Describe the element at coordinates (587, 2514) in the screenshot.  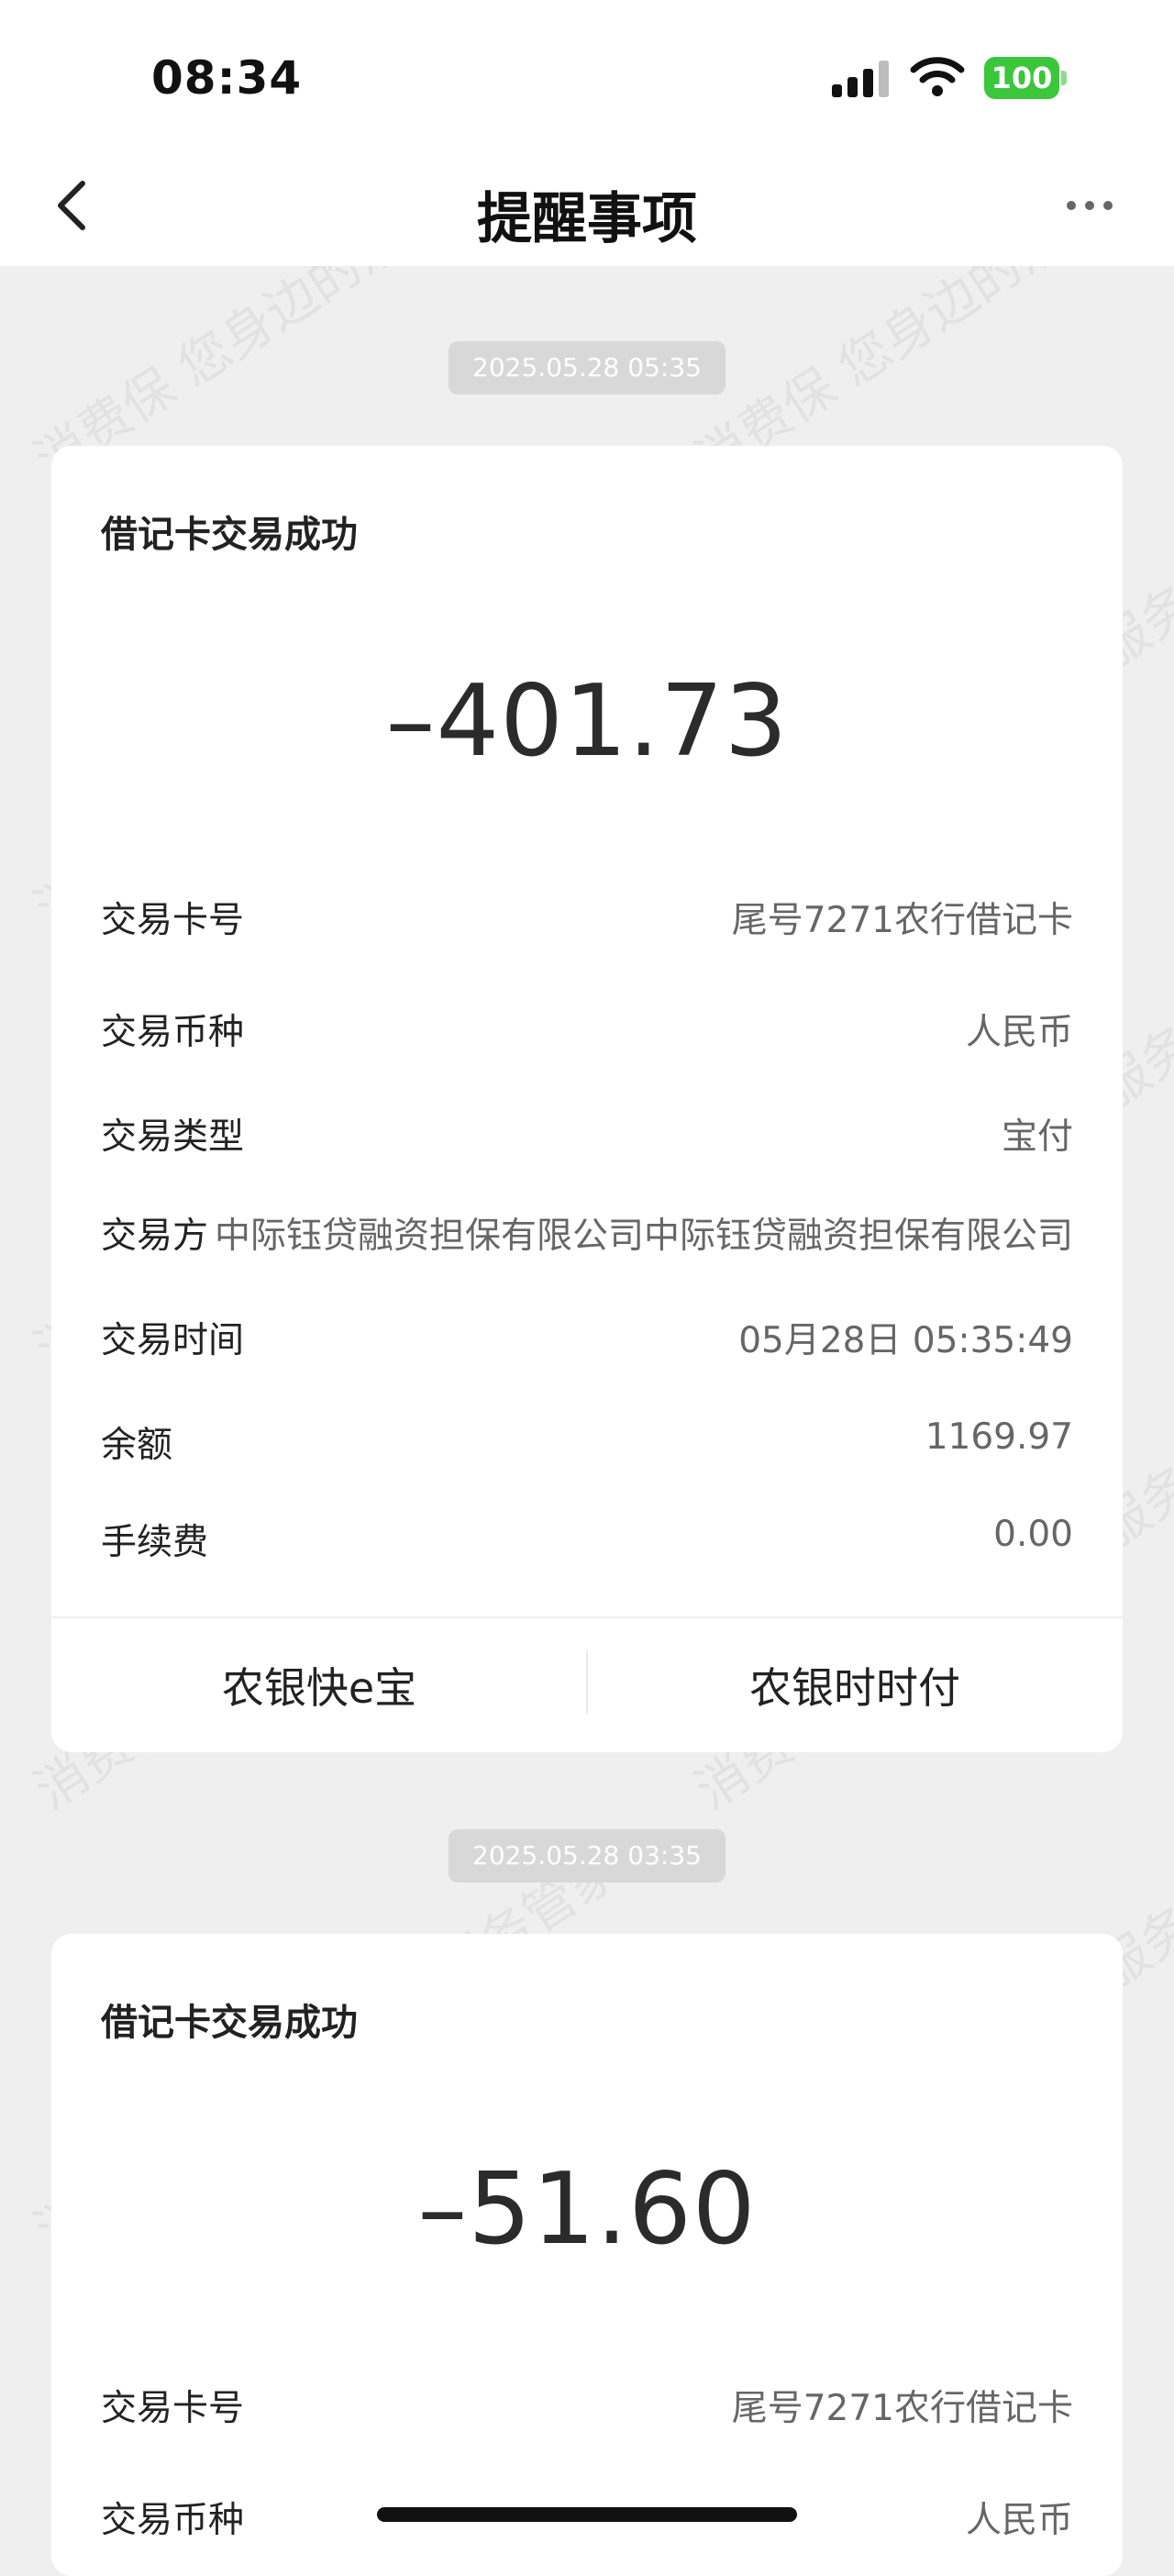
I see `home-indicator` at that location.